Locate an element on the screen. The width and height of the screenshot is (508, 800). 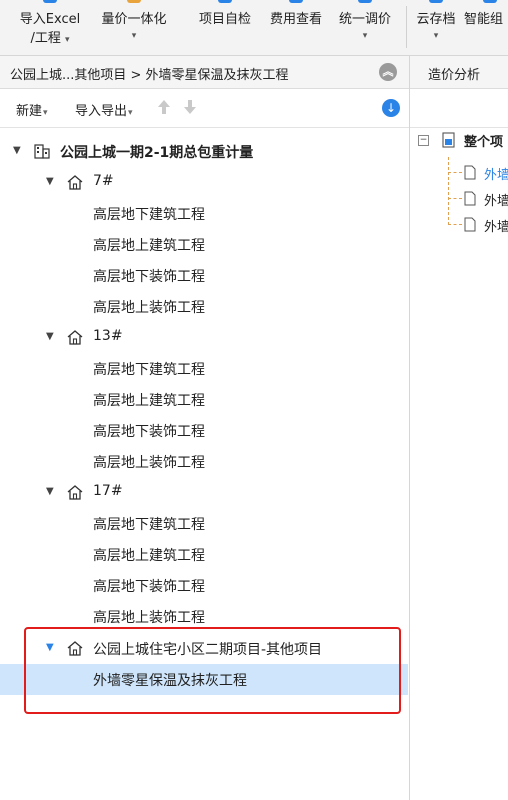
collapse-box-icon: − is located at coordinates (423, 140).